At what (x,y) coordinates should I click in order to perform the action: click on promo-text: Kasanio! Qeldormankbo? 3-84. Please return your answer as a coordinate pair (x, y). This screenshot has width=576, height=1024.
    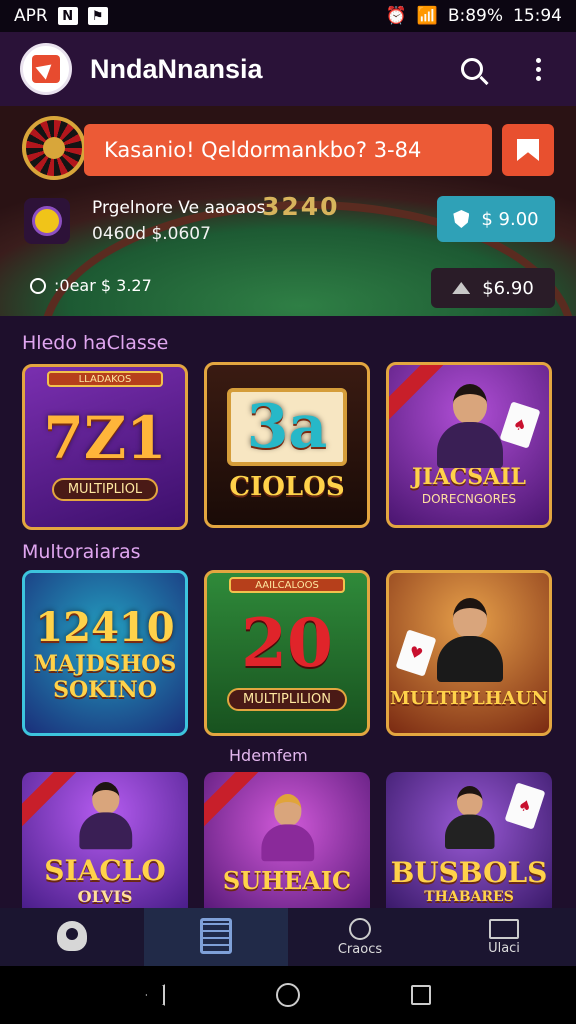
    Looking at the image, I should click on (263, 150).